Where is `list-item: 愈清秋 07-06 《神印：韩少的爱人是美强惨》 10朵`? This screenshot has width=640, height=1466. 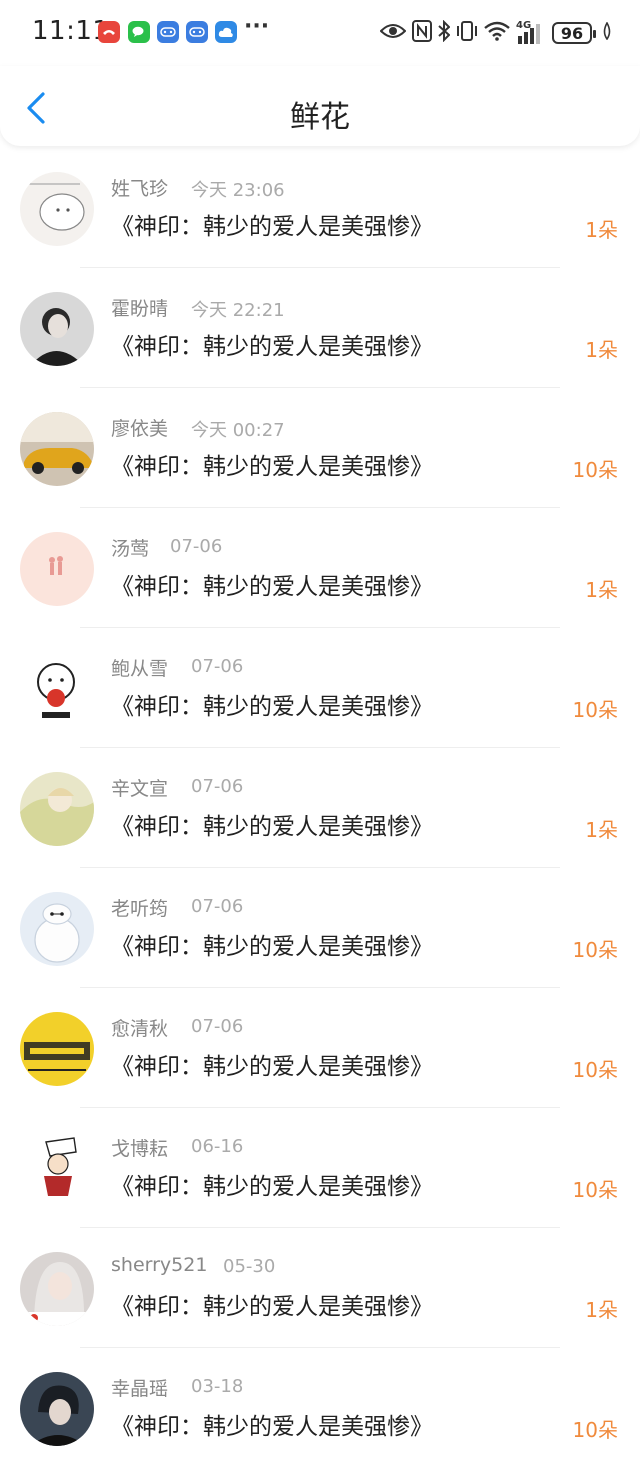 list-item: 愈清秋 07-06 《神印：韩少的爱人是美强惨》 10朵 is located at coordinates (320, 1048).